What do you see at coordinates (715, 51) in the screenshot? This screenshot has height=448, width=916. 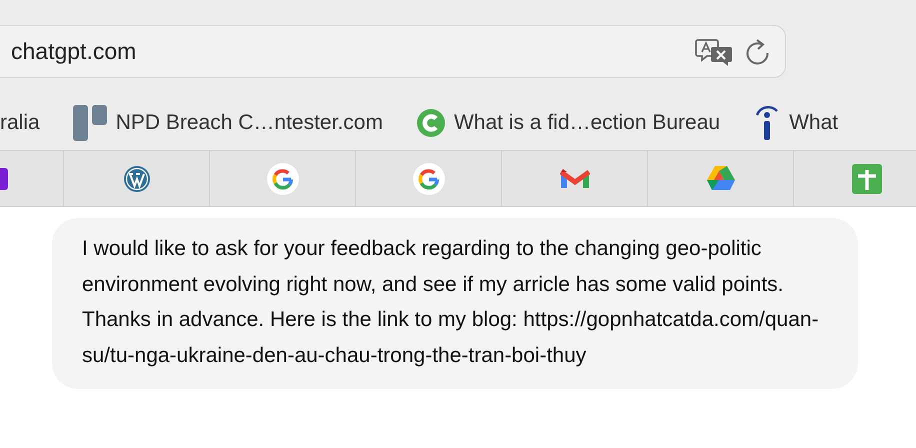 I see `translate-icon` at bounding box center [715, 51].